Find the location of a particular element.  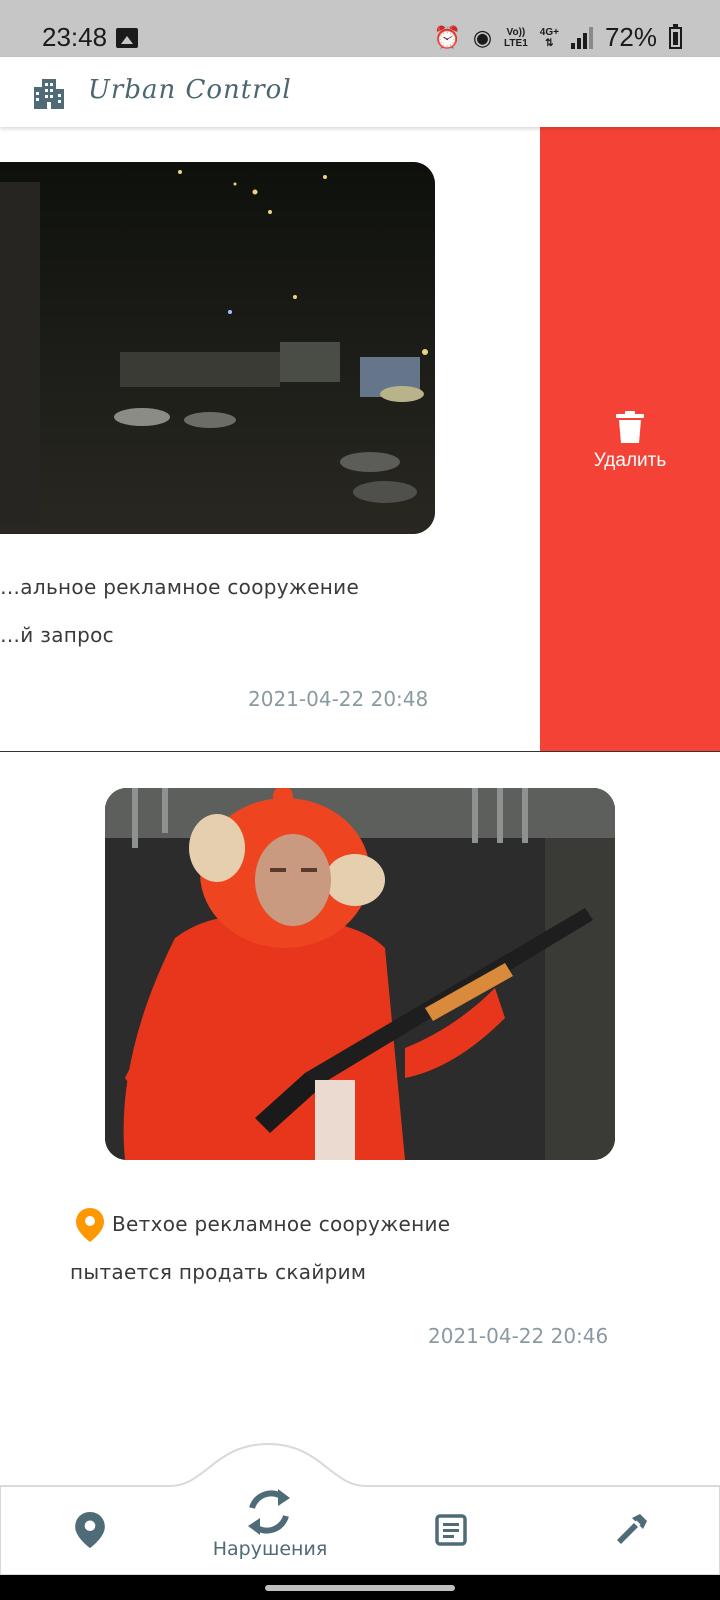

card-description: …й запрос is located at coordinates (57, 635).